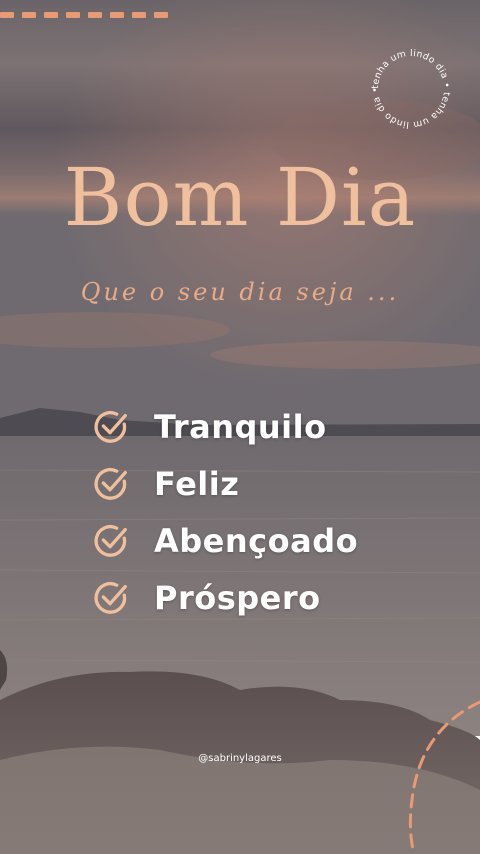  Describe the element at coordinates (444, 777) in the screenshot. I see `decorative-dashed-arc` at that location.